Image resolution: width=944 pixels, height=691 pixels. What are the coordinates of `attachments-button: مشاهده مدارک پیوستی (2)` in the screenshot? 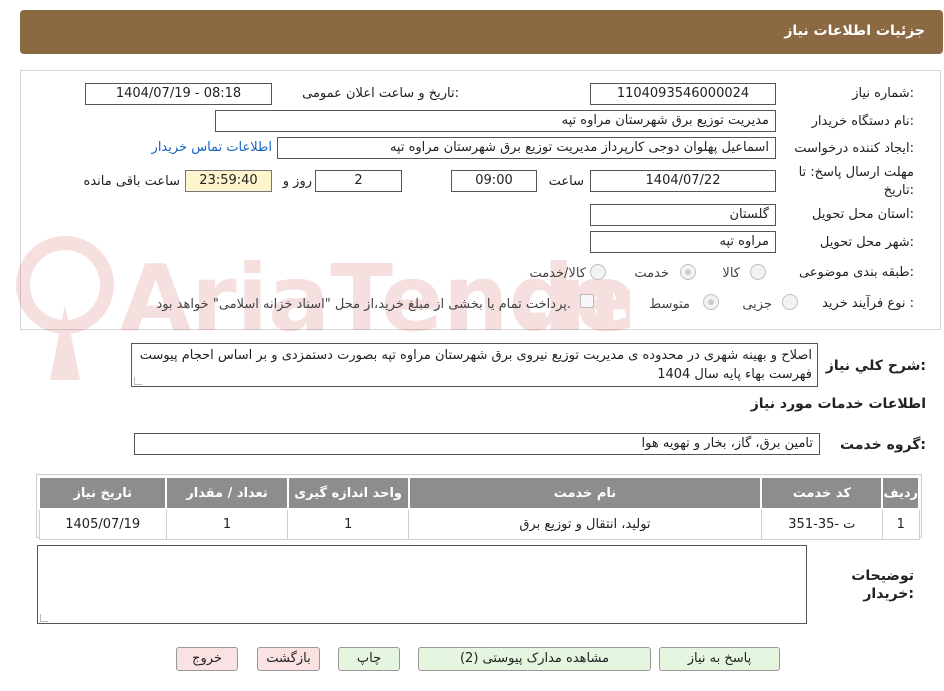 It's located at (534, 659).